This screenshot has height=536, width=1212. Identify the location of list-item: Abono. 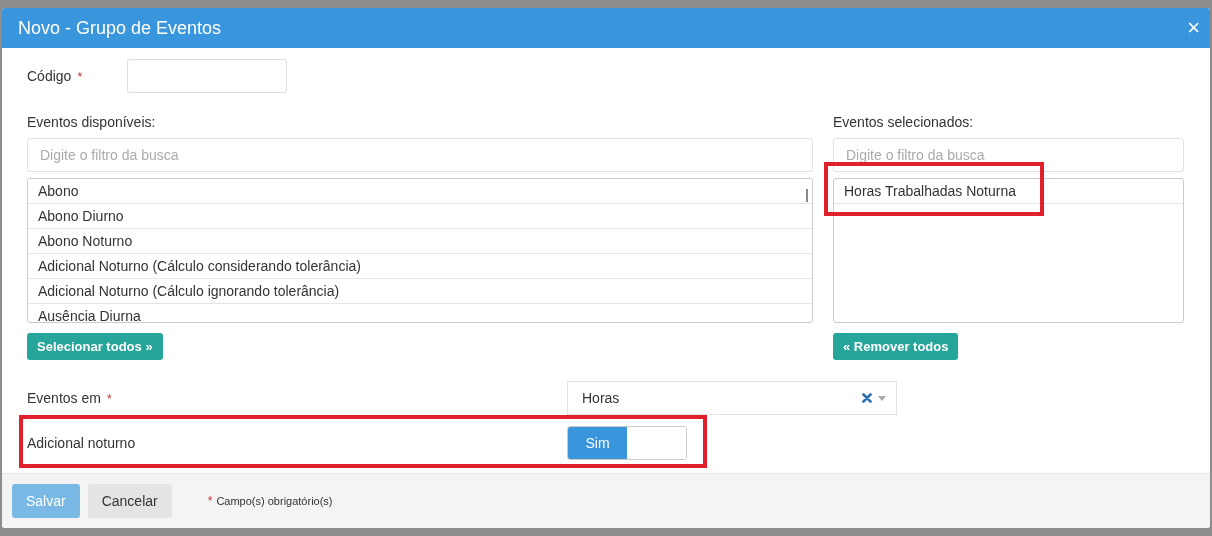
(420, 191).